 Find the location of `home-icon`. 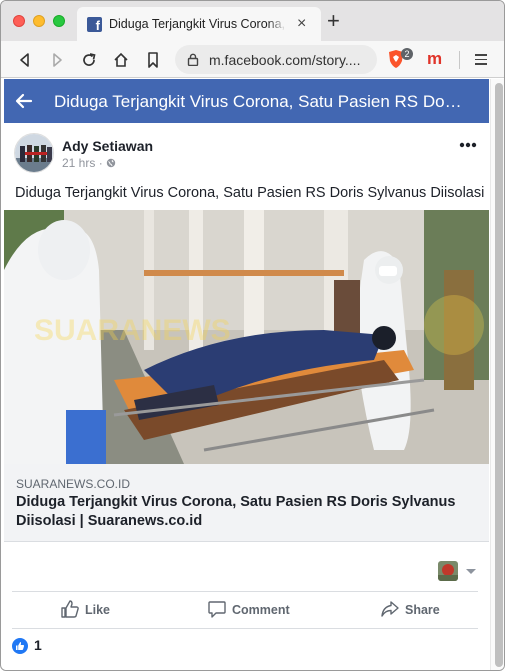

home-icon is located at coordinates (121, 60).